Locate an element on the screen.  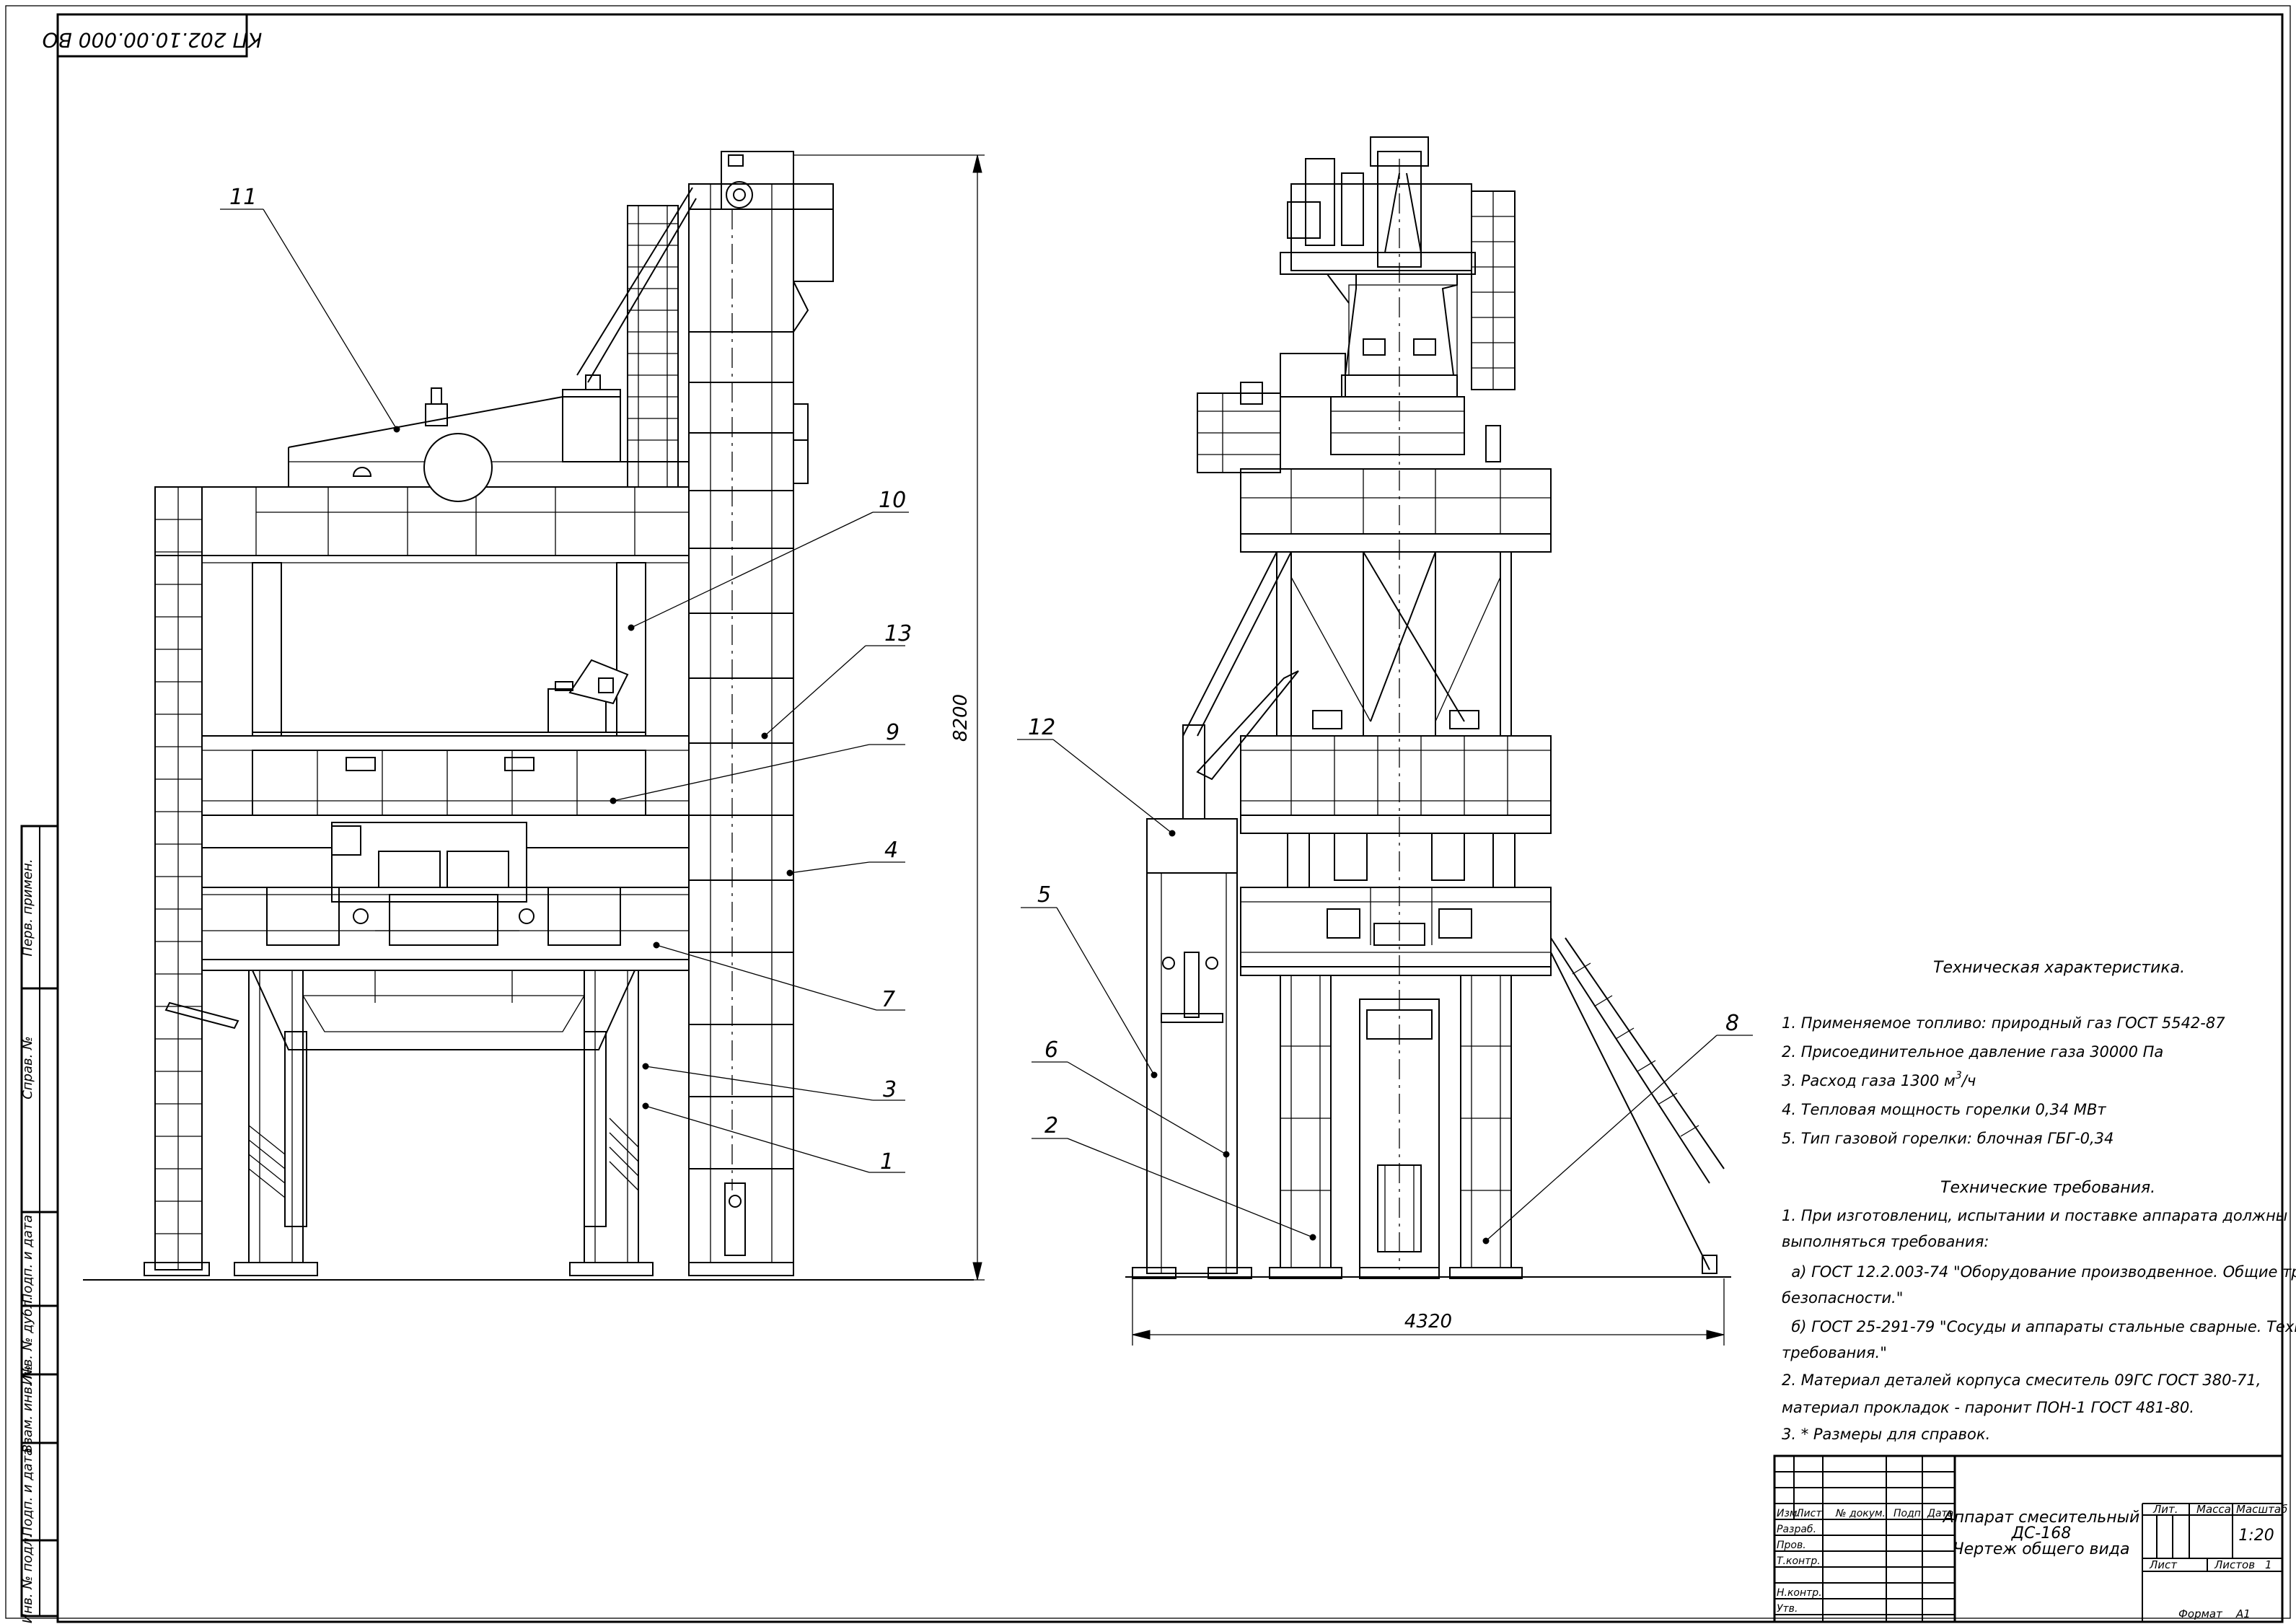
tech-char-title: Техническая характеристика. is located at coordinates (2059, 968).